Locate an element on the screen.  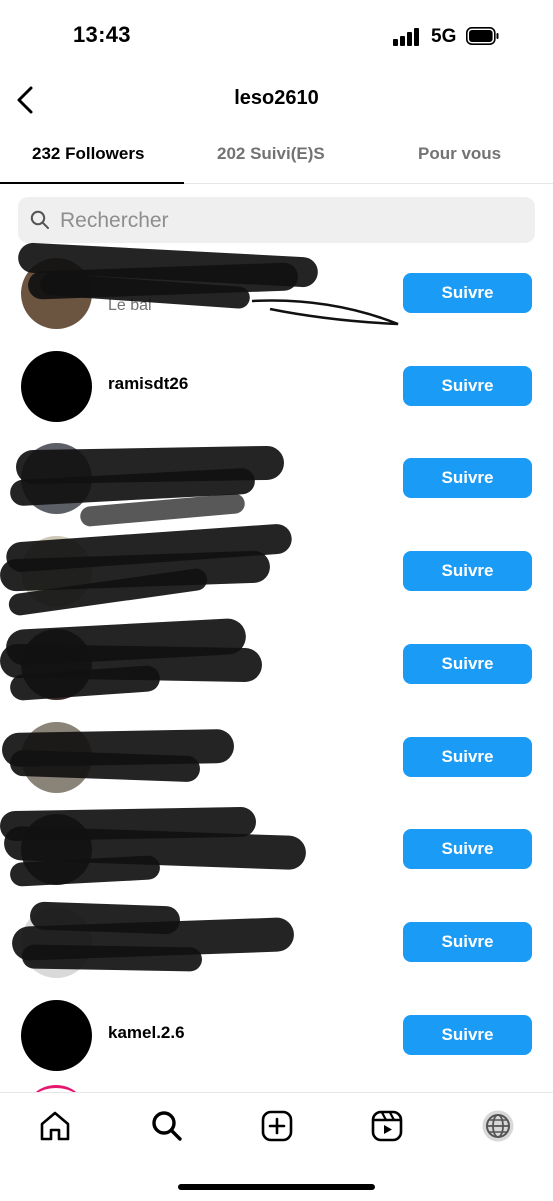
network-type: 5G is located at coordinates (444, 36).